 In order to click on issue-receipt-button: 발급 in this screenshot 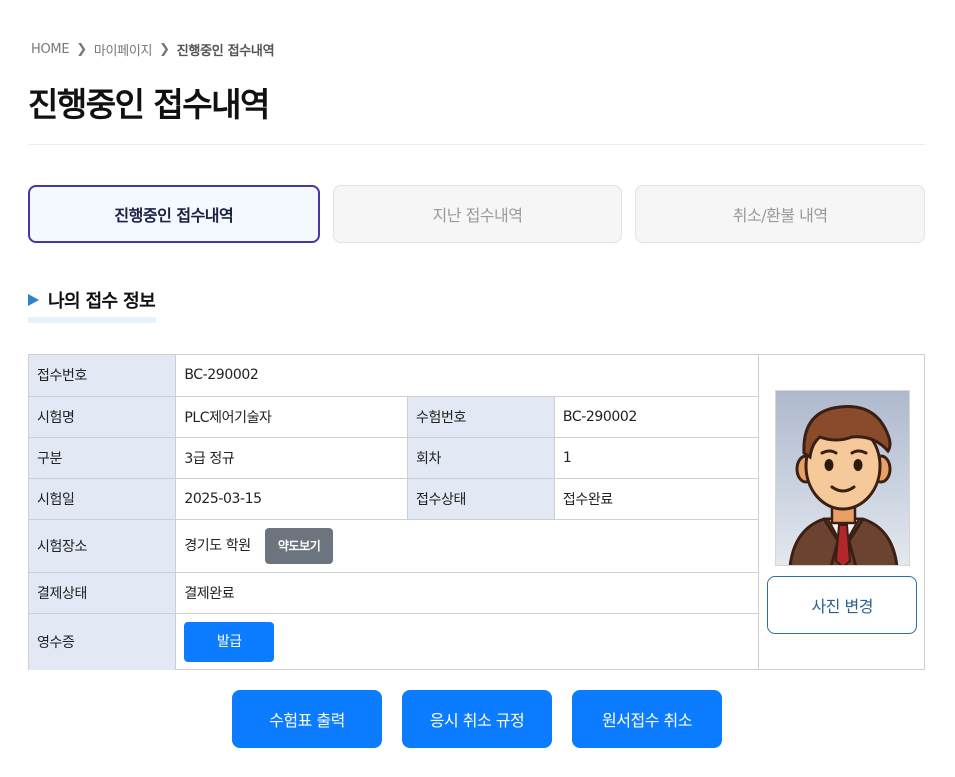, I will do `click(229, 641)`.